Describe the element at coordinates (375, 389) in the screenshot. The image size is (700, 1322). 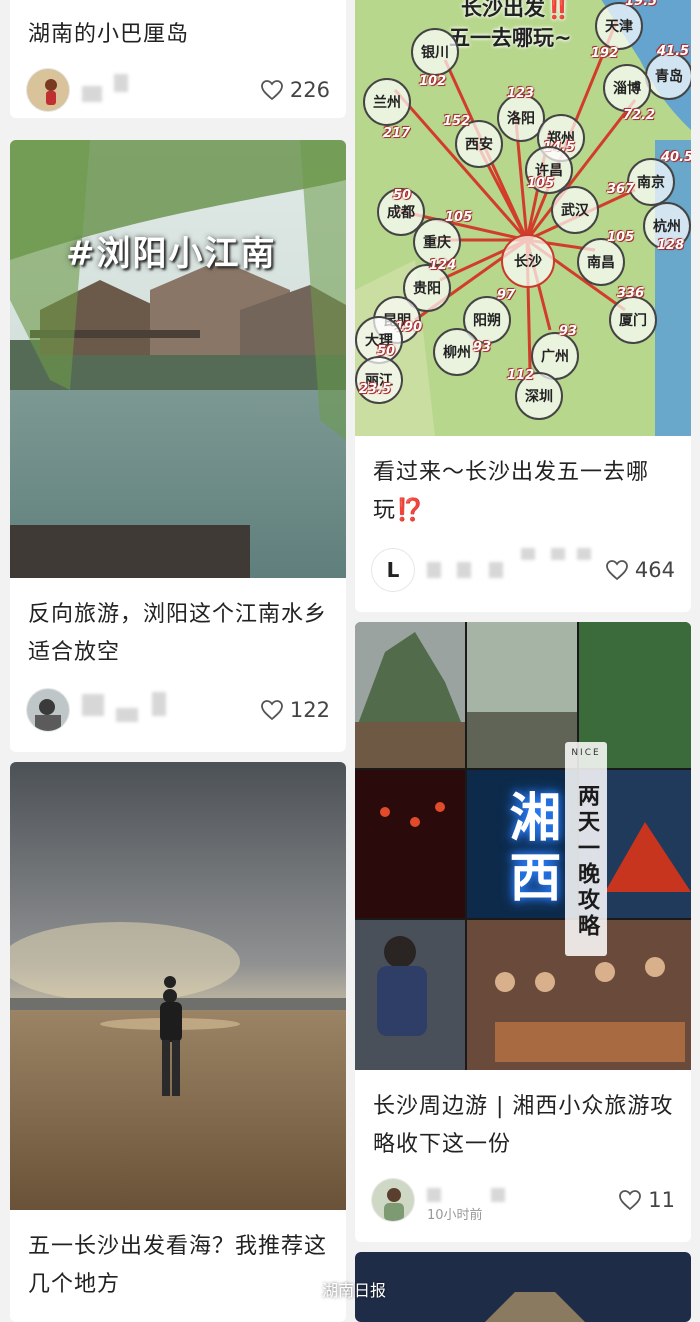
I see `city-distance: 23.5` at that location.